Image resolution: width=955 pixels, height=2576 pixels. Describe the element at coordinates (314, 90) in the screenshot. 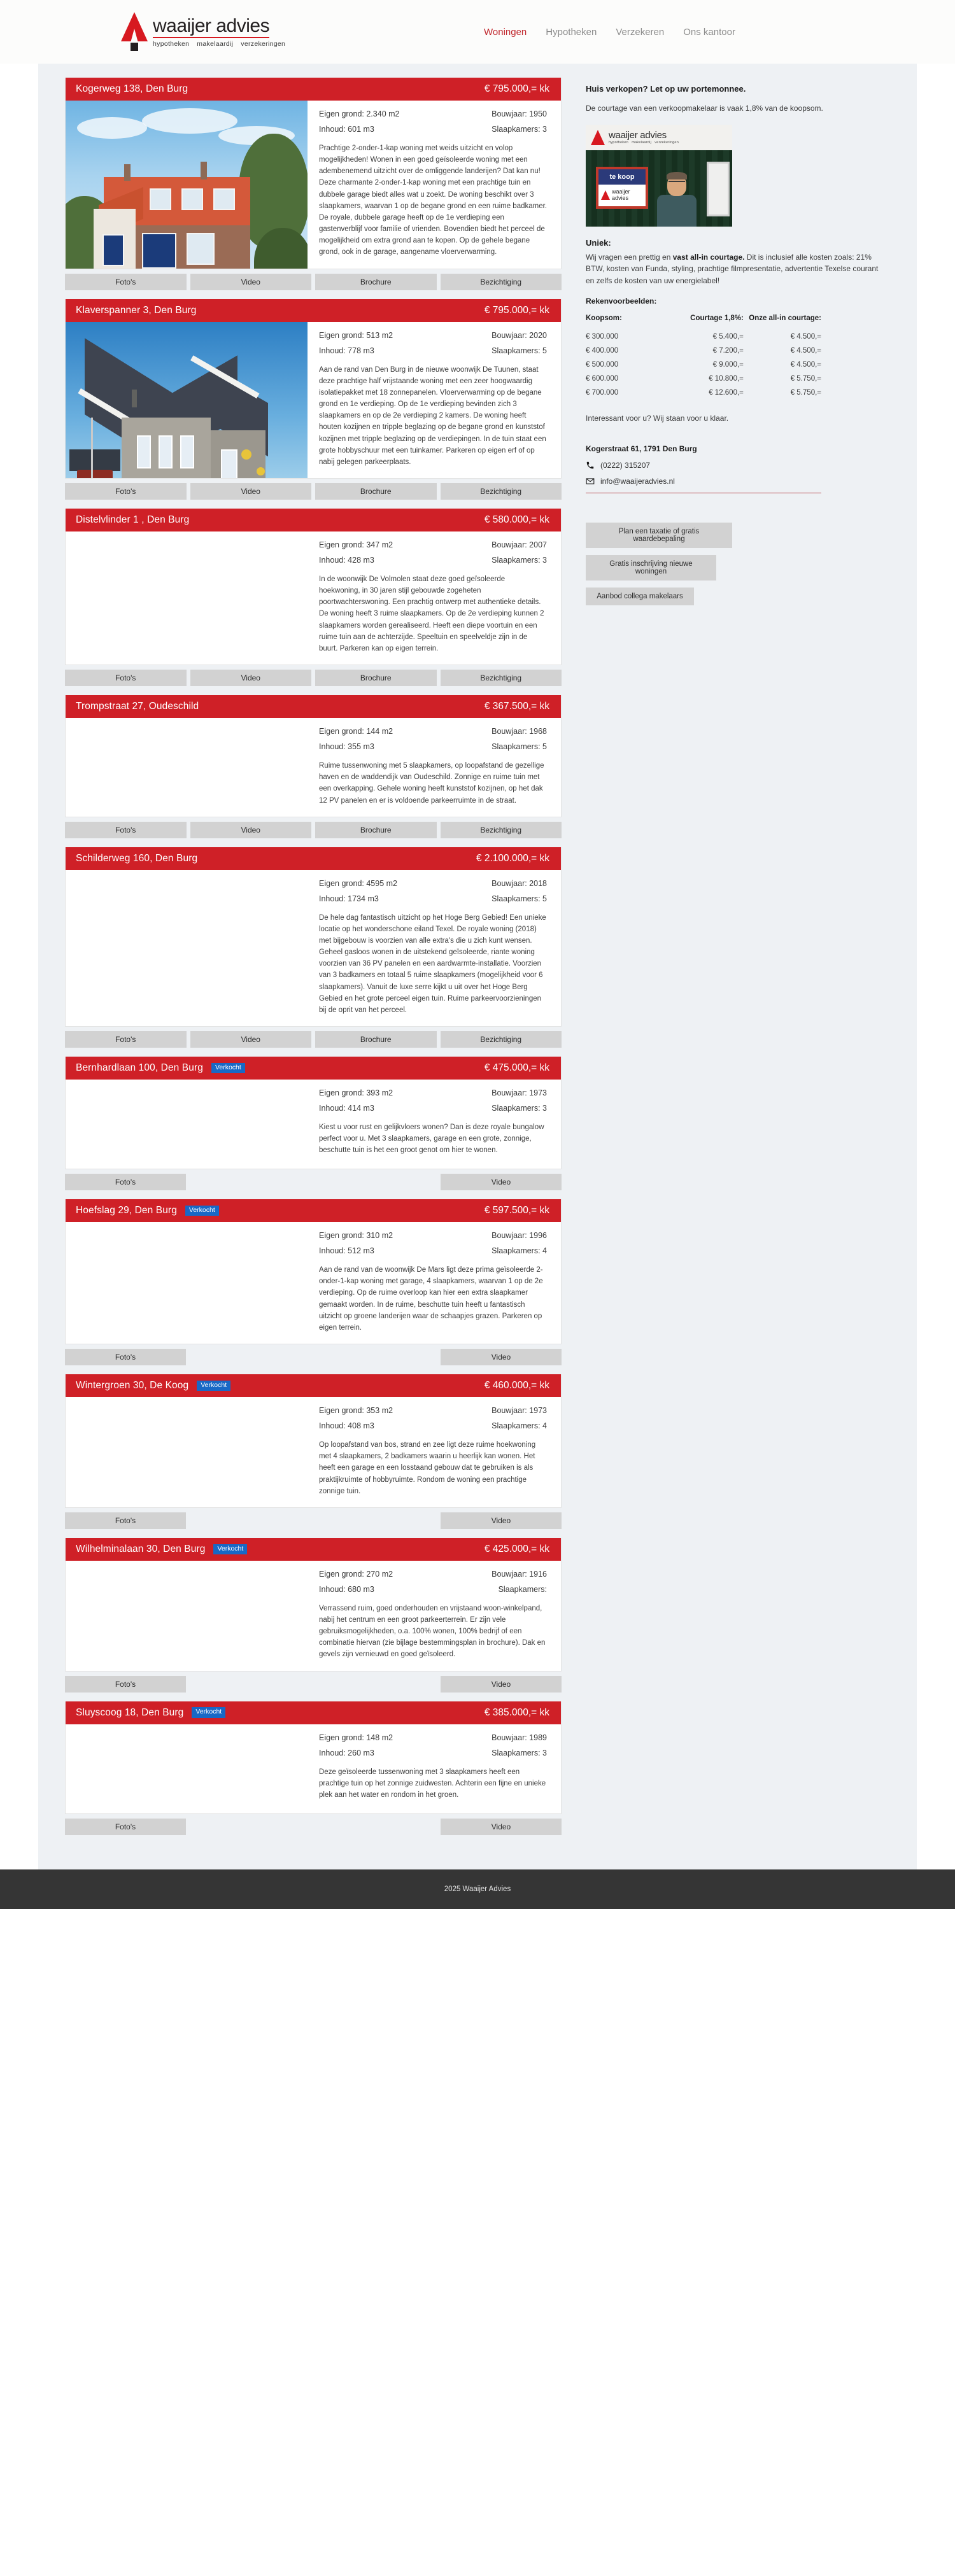

I see `property-header: Kogerweg 138, Den Burg € 795.000,= kk` at that location.